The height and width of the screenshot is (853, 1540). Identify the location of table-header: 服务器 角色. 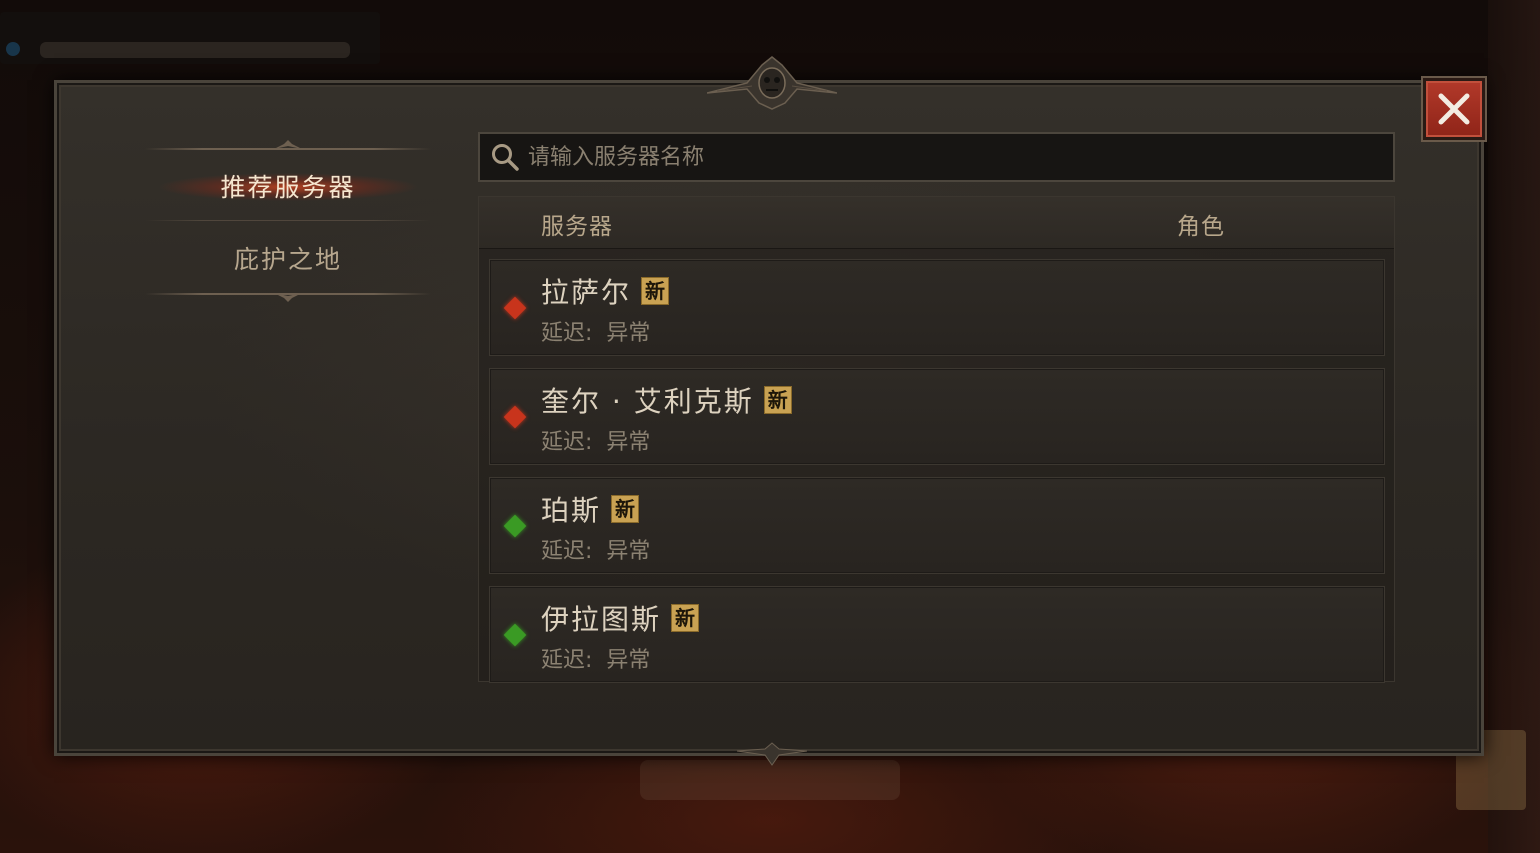
(936, 223).